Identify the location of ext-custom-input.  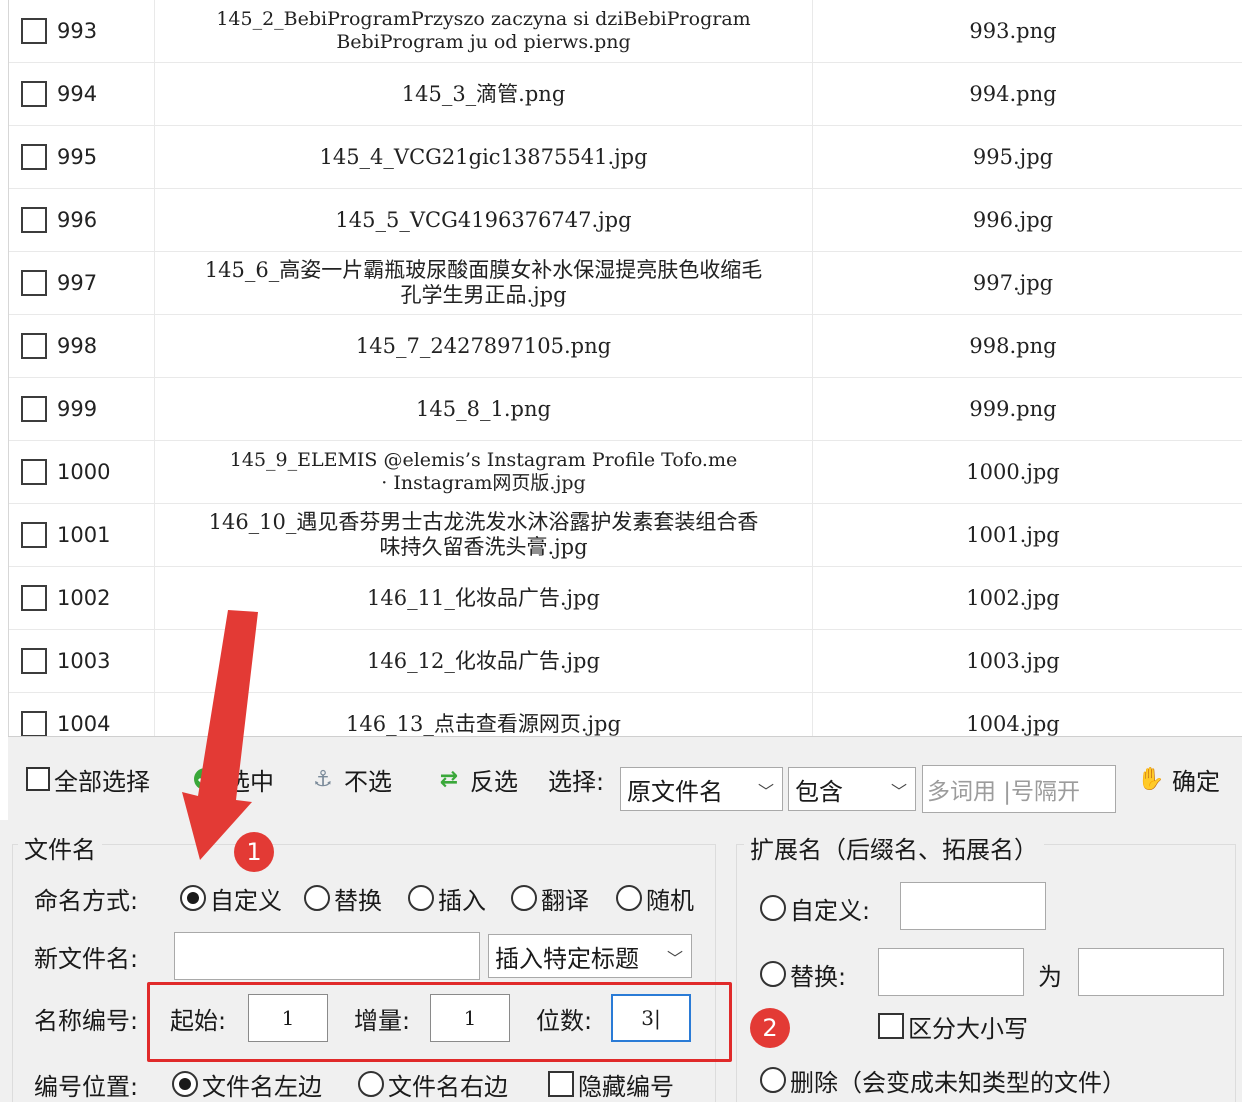
(973, 906).